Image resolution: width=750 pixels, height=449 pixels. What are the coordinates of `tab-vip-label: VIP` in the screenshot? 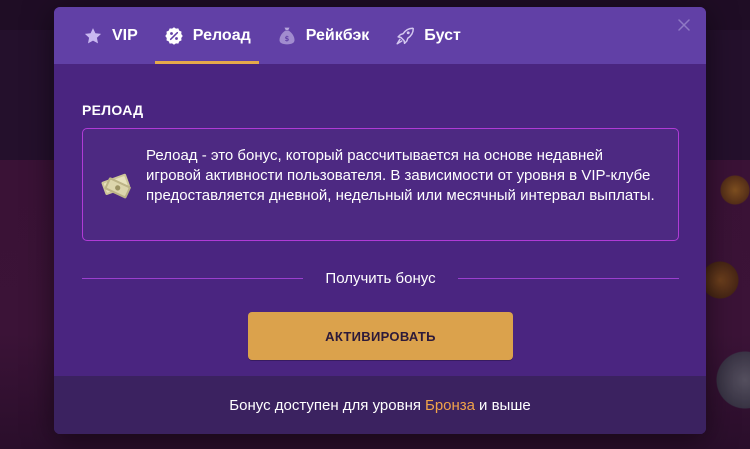 It's located at (125, 35).